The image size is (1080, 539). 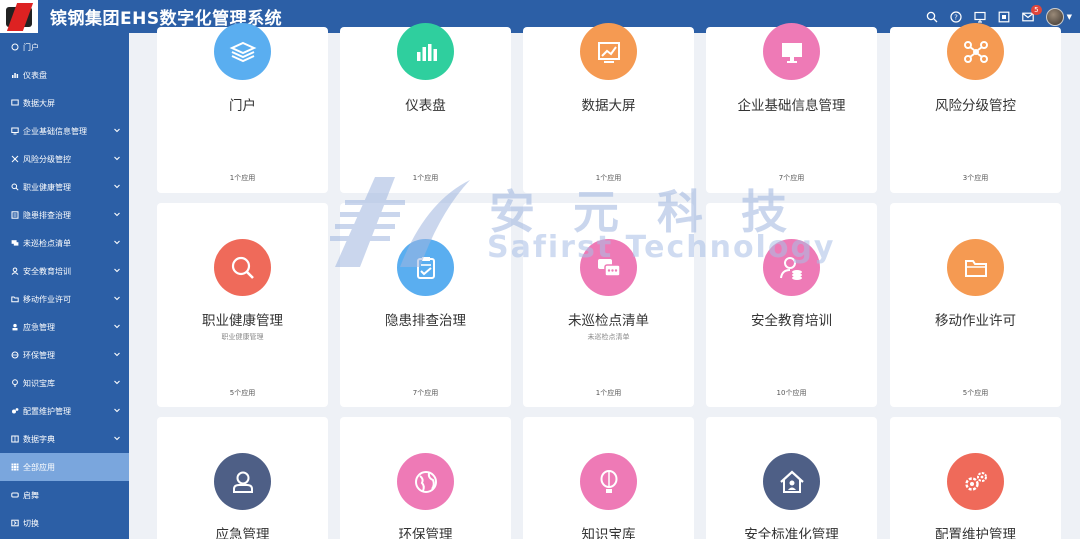 I want to click on app-card-hazard: 隐患排查治理 7个应用, so click(x=425, y=305).